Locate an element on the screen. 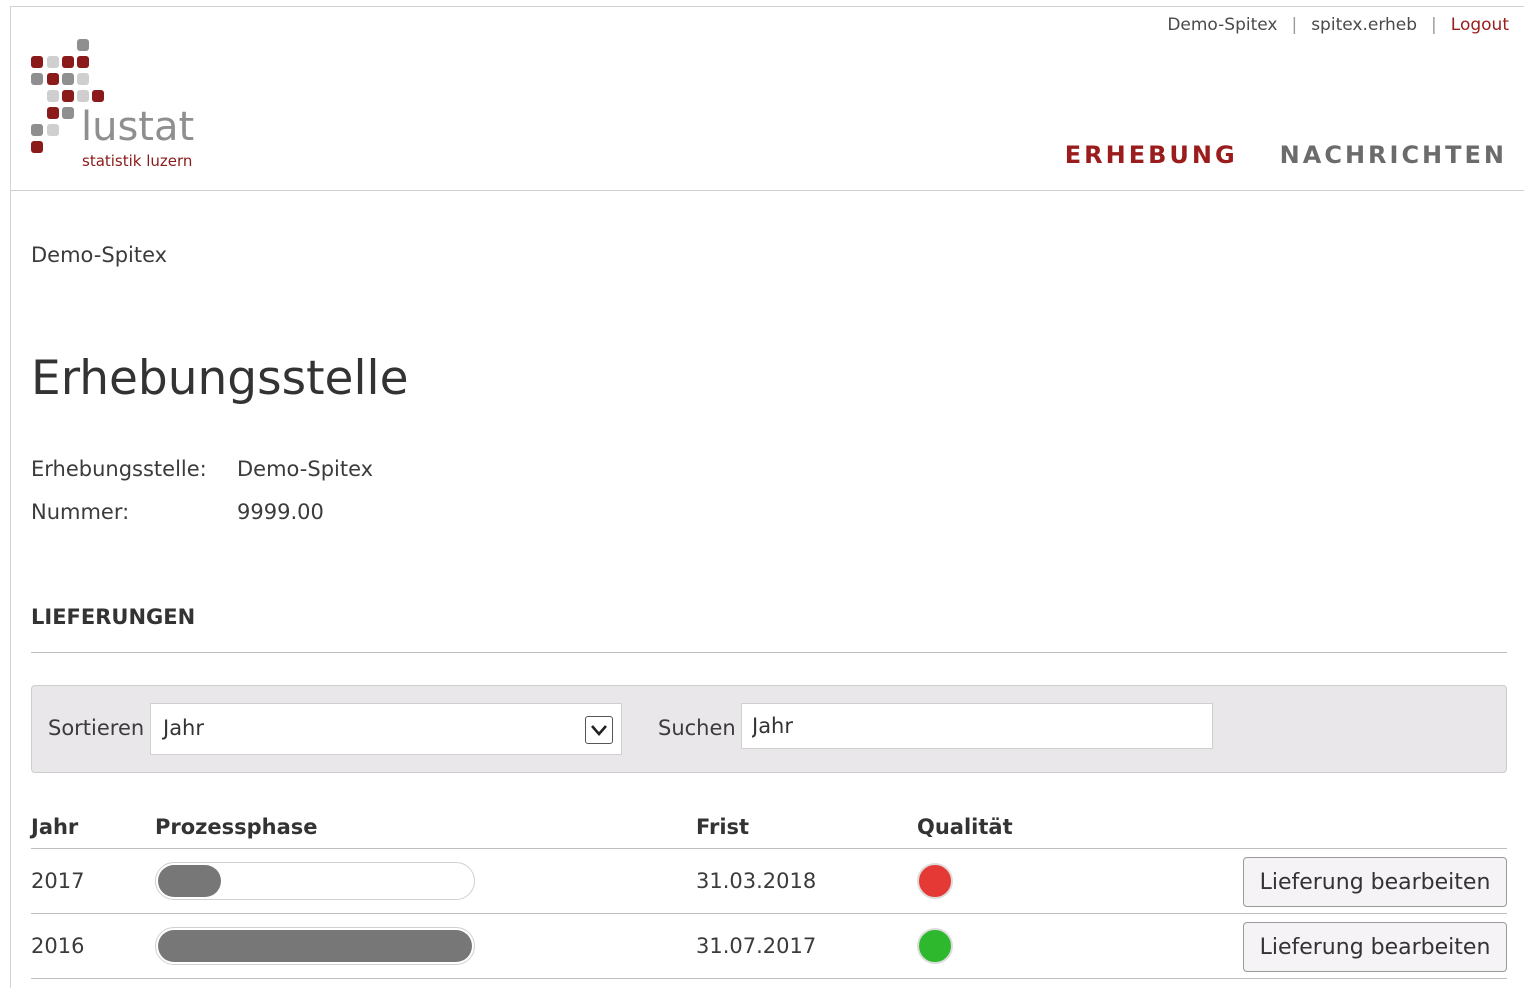 The height and width of the screenshot is (988, 1524). page-title: Erhebungsstelle is located at coordinates (220, 378).